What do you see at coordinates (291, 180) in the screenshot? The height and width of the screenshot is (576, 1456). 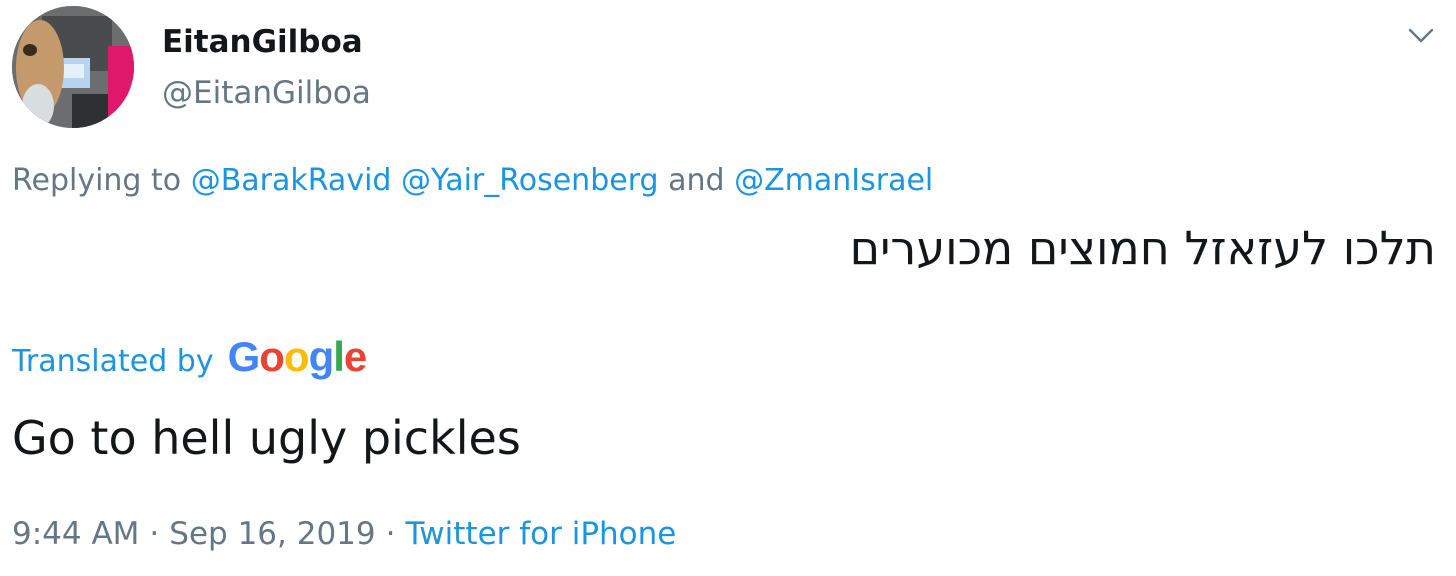 I see `mention-link: @BarakRavid` at bounding box center [291, 180].